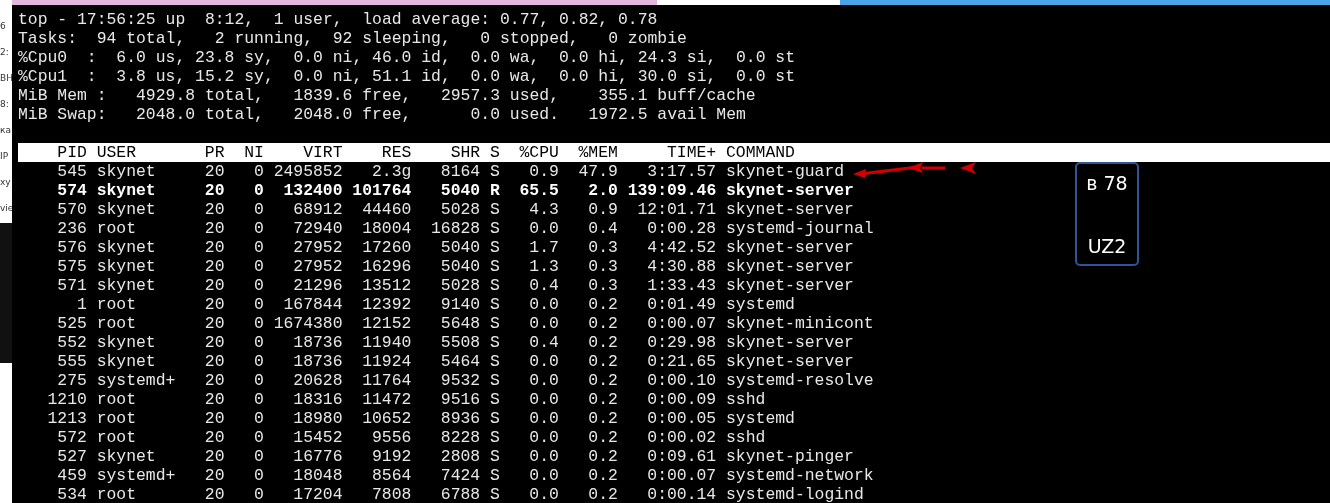  I want to click on table-cell-text: 1.3, so click(543, 266).